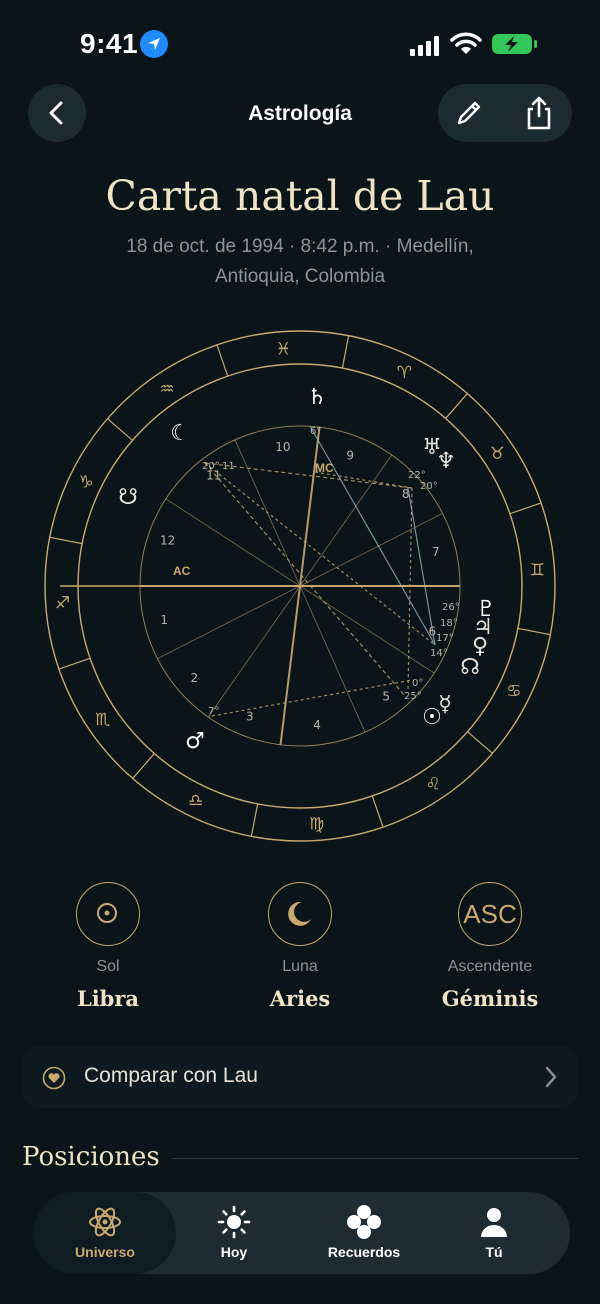  I want to click on tab-tu: Tú, so click(494, 1233).